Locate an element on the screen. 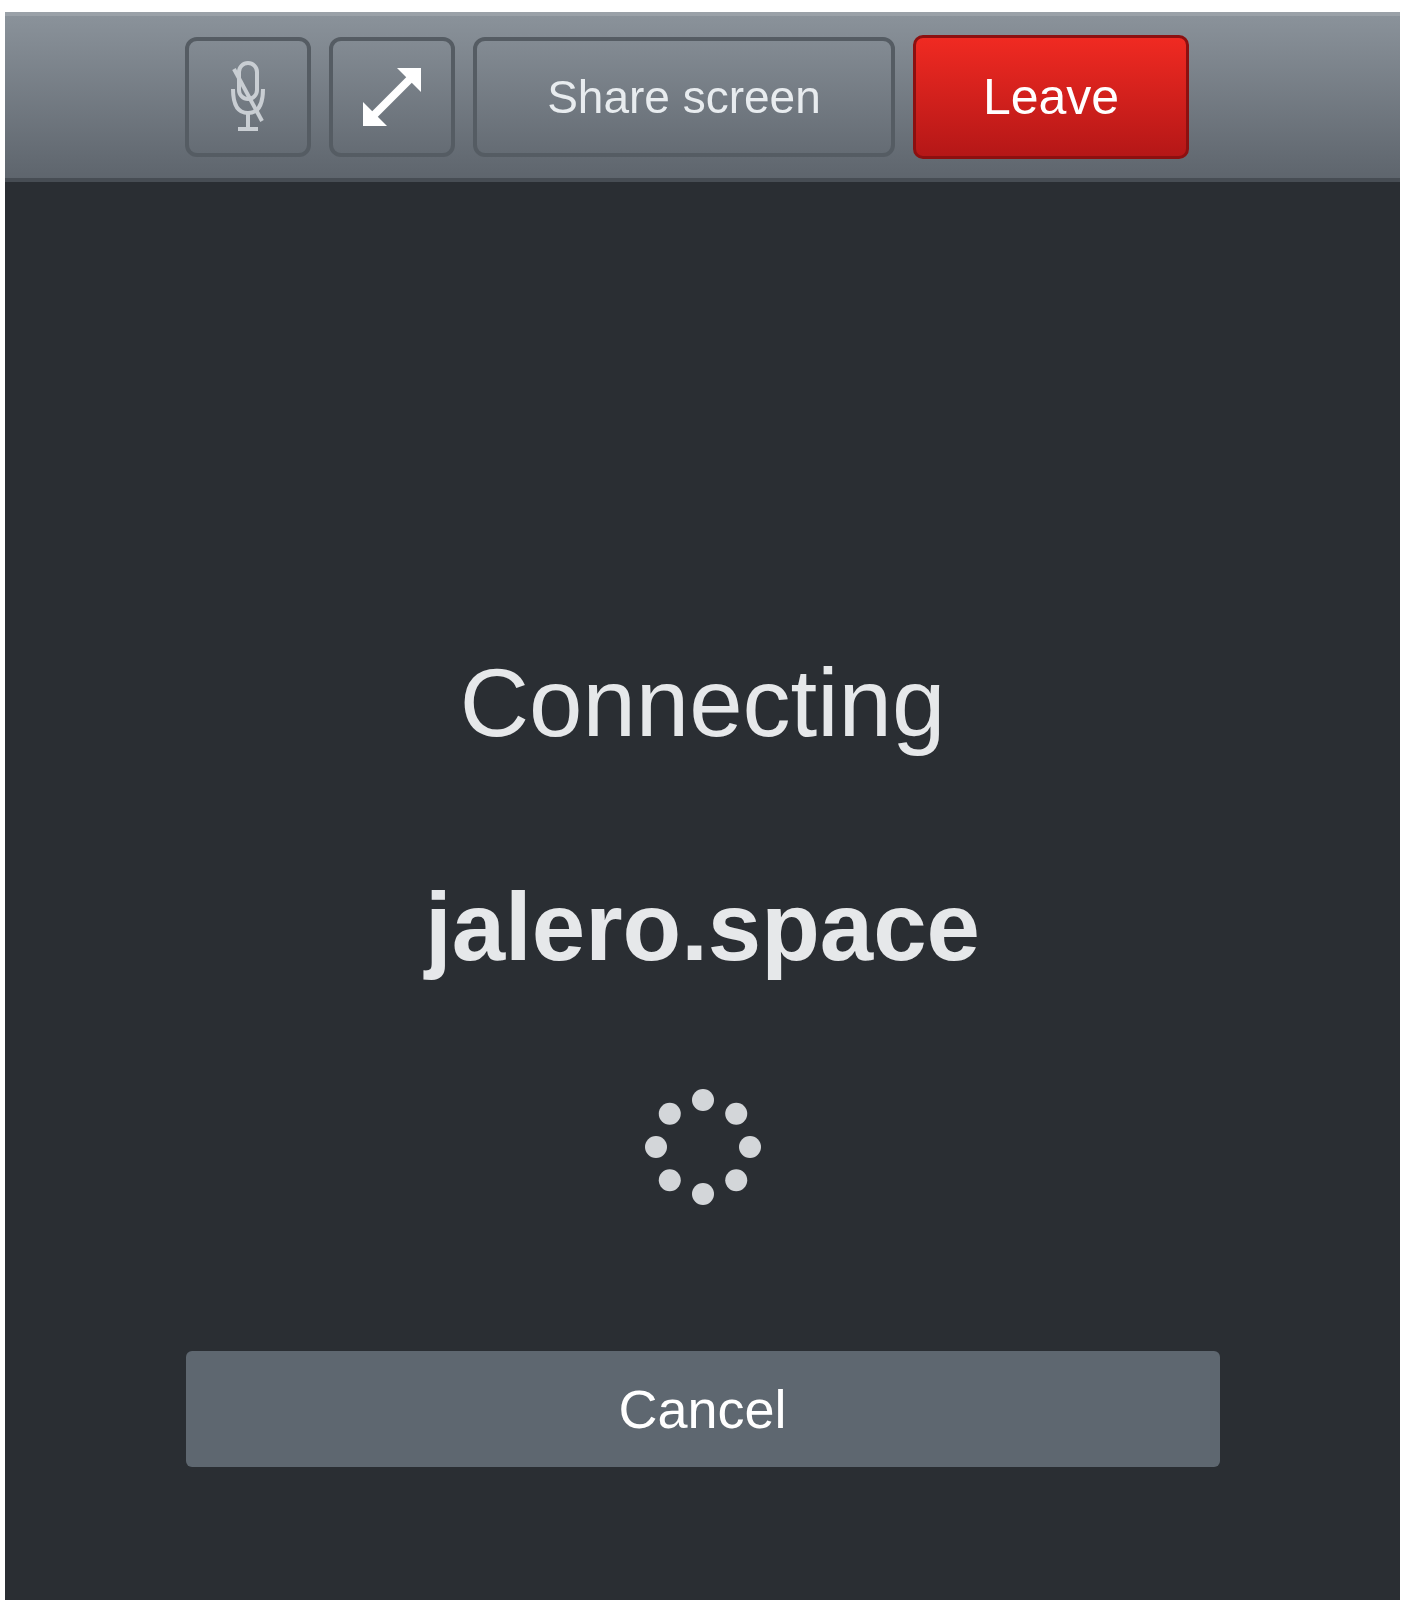  fullscreen-button is located at coordinates (392, 97).